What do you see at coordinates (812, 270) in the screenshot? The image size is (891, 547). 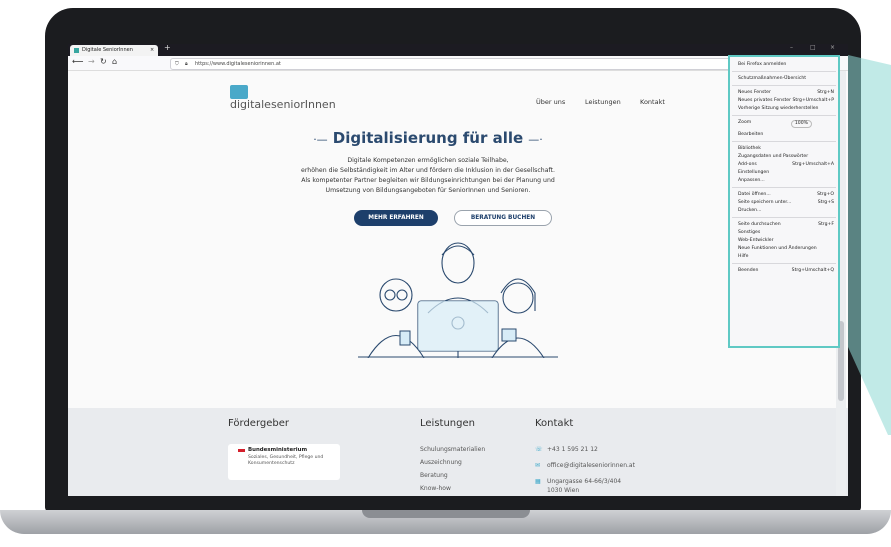 I see `menu-shortcut: Strg+Umschalt+Q` at bounding box center [812, 270].